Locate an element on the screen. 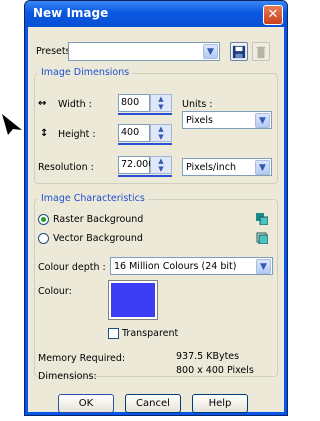 This screenshot has width=320, height=421. dimensions-label: Dimensions: is located at coordinates (67, 376).